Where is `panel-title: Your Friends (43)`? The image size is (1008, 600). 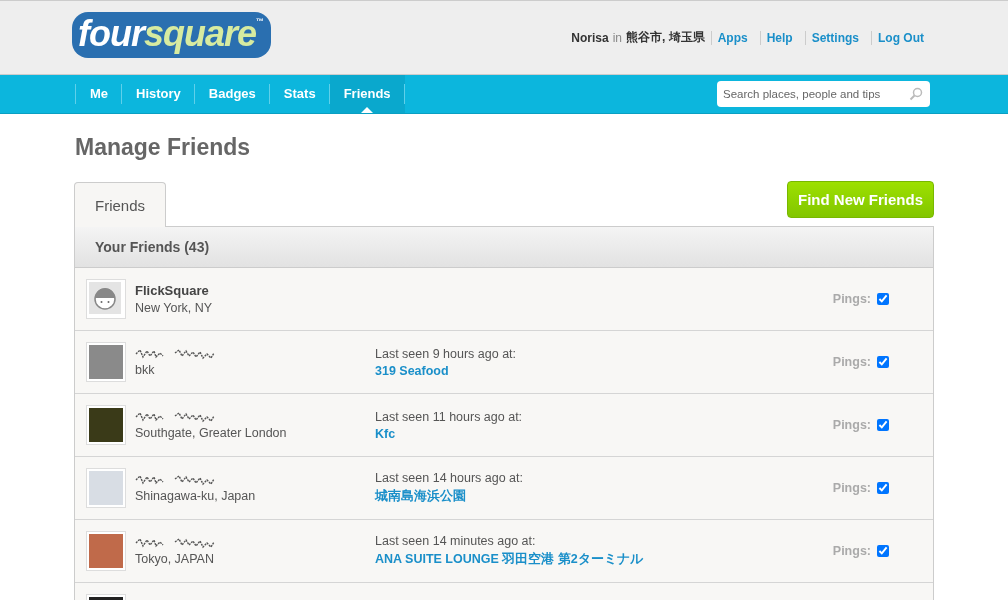 panel-title: Your Friends (43) is located at coordinates (152, 247).